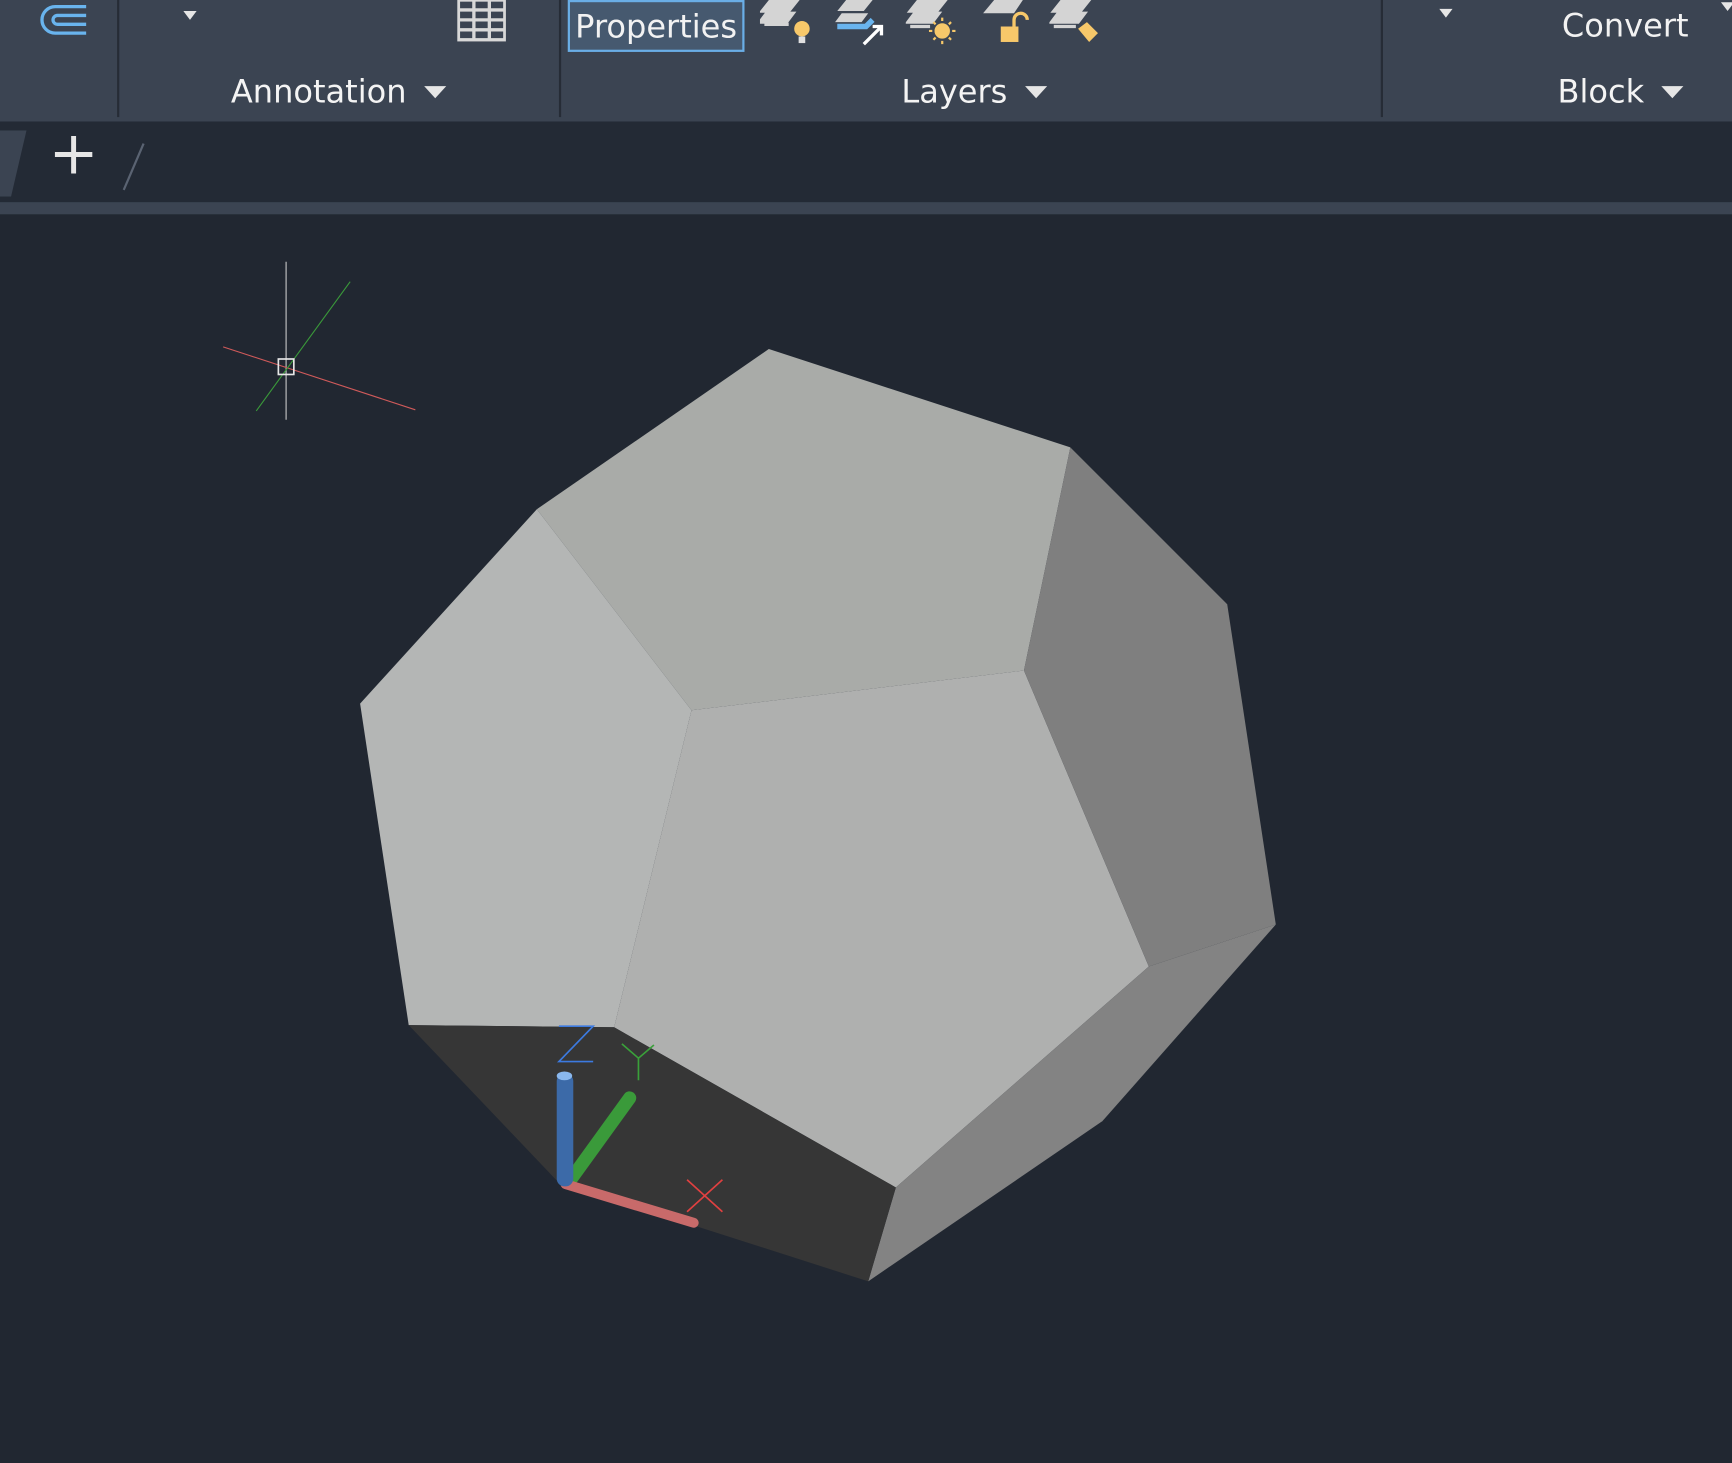 This screenshot has width=1732, height=1463. Describe the element at coordinates (1601, 91) in the screenshot. I see `panel-label: Block` at that location.